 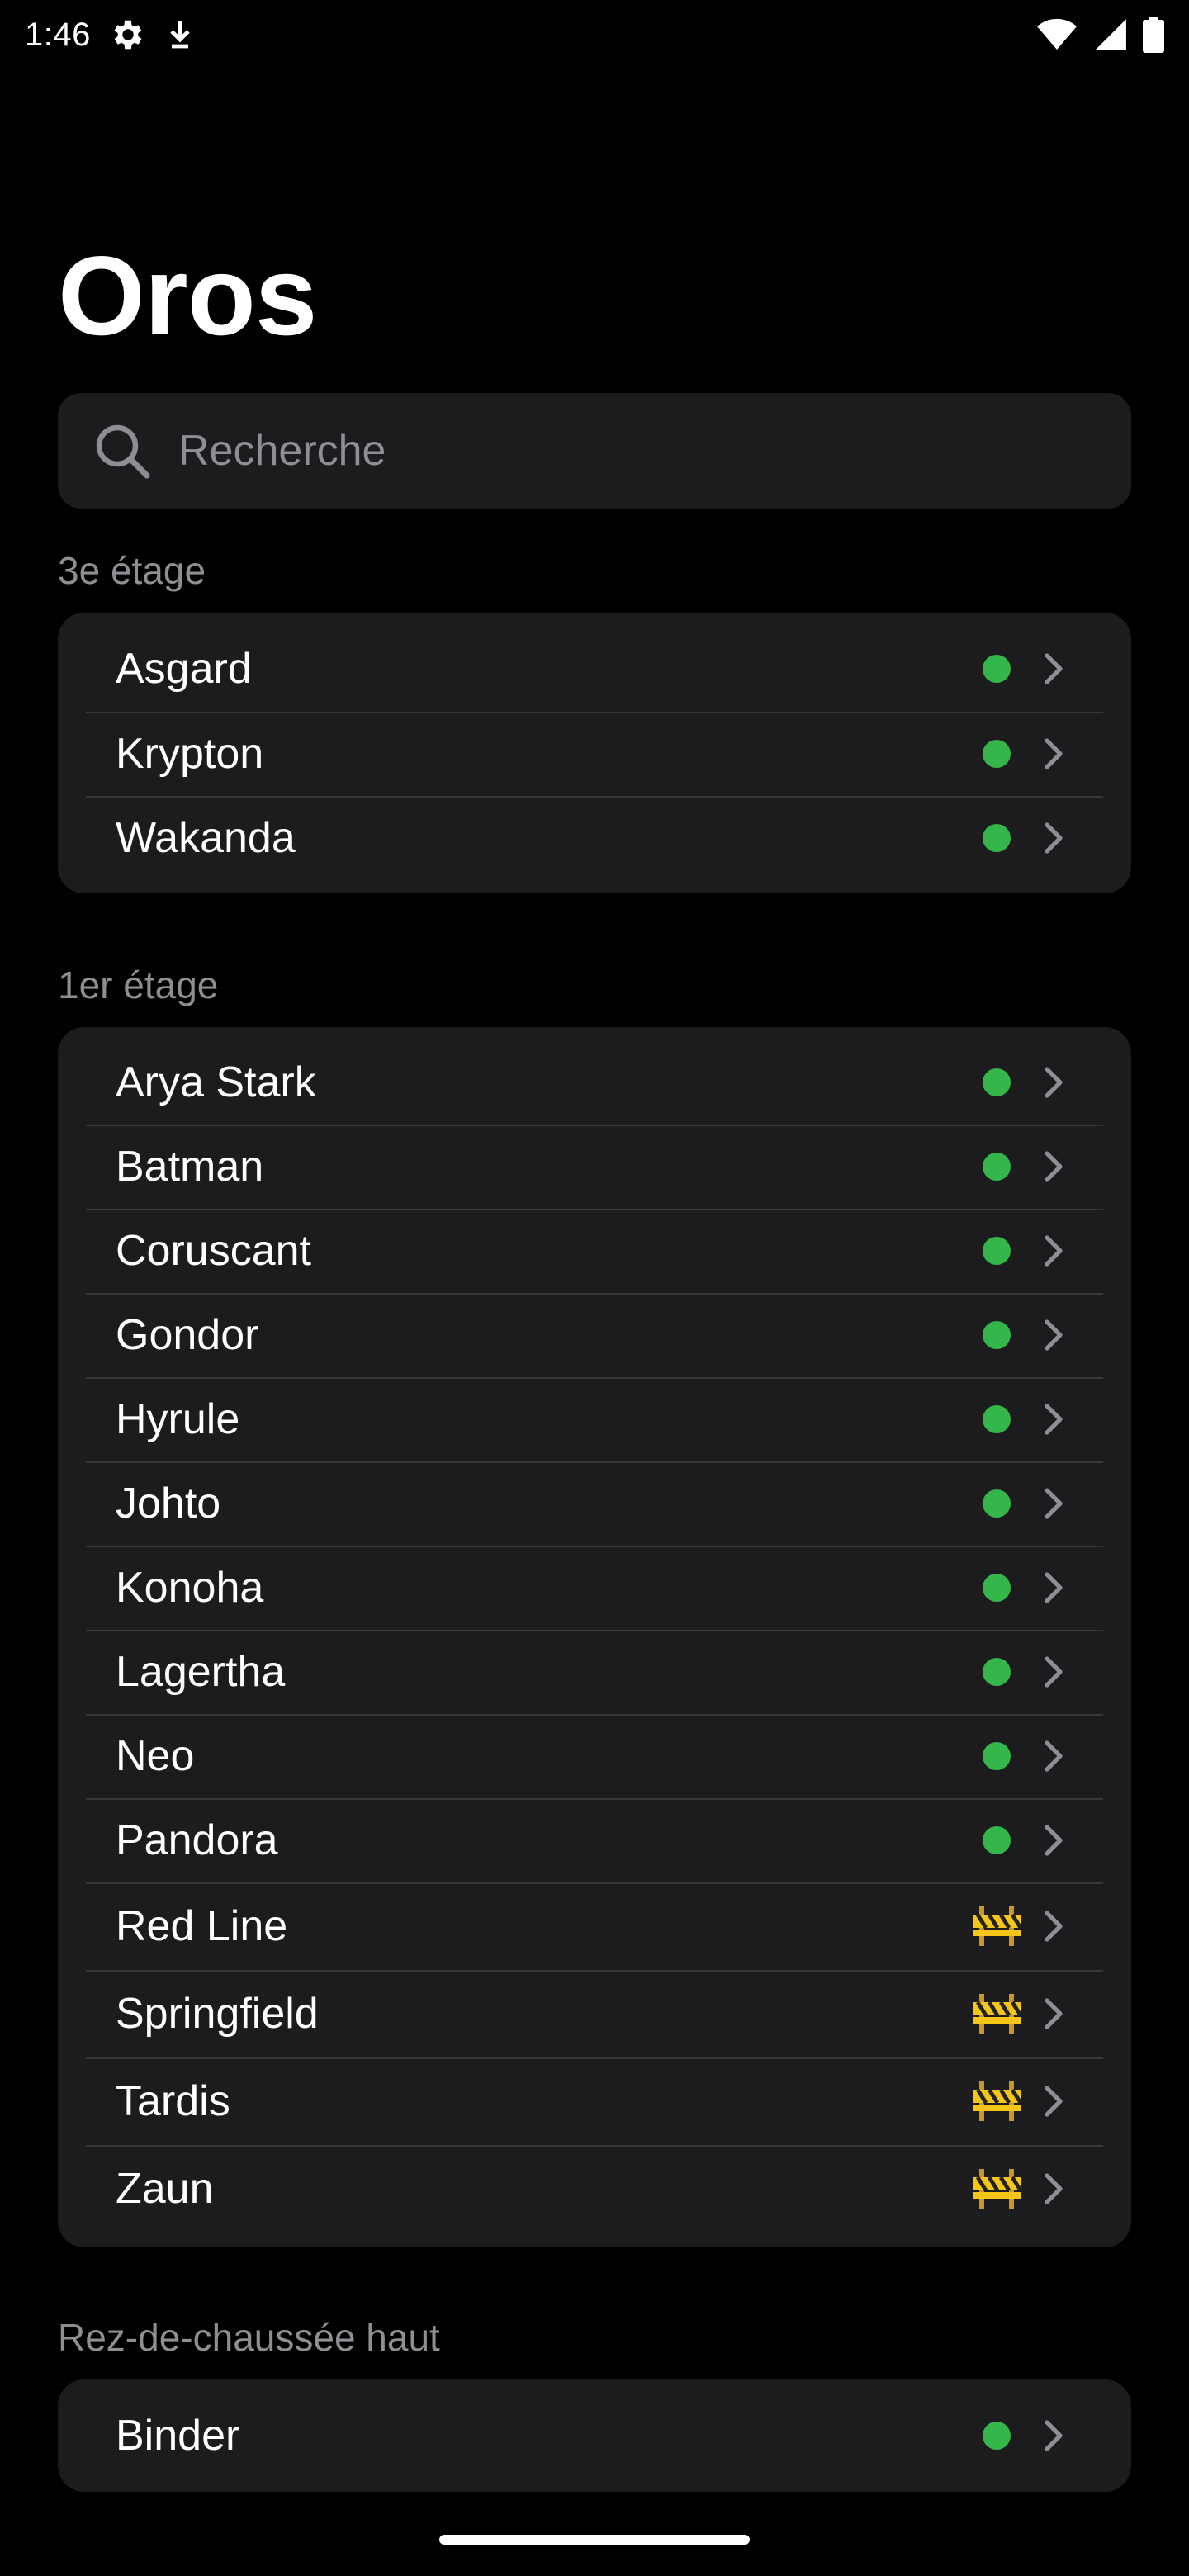 What do you see at coordinates (190, 1167) in the screenshot?
I see `room-name: Batman` at bounding box center [190, 1167].